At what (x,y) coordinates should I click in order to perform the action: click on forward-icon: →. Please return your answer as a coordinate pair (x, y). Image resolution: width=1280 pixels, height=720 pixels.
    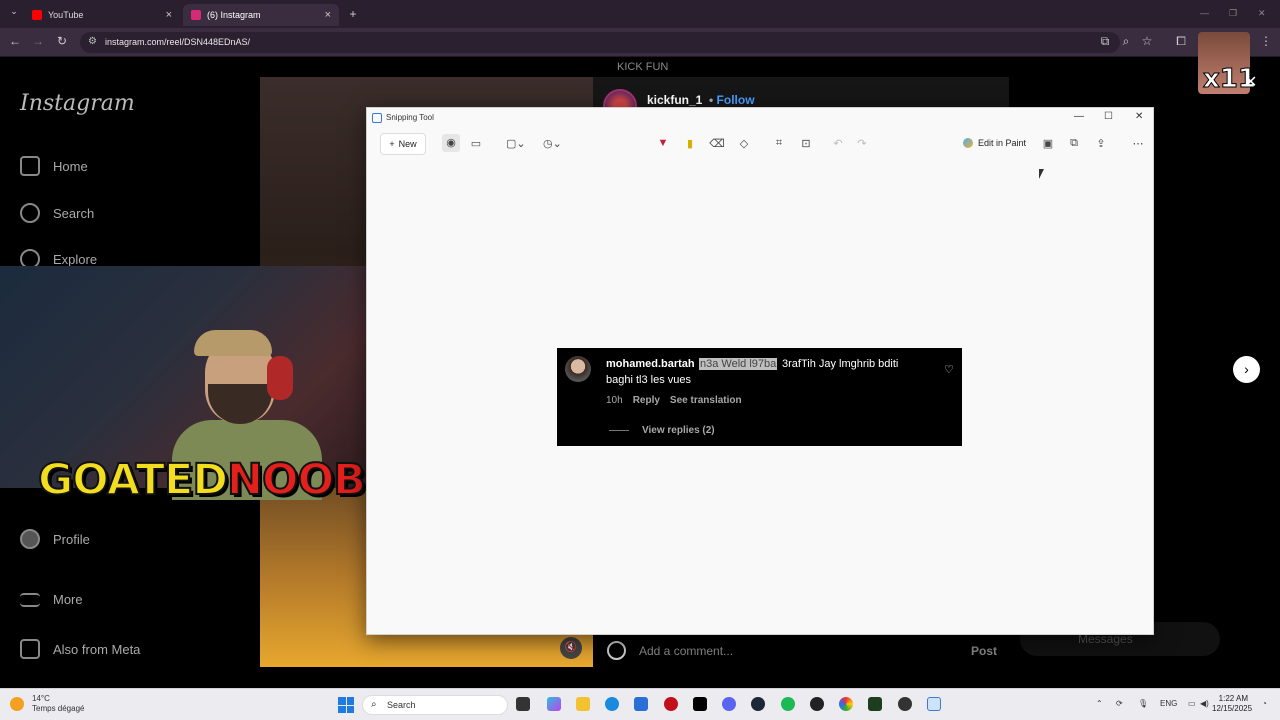
    Looking at the image, I should click on (38, 41).